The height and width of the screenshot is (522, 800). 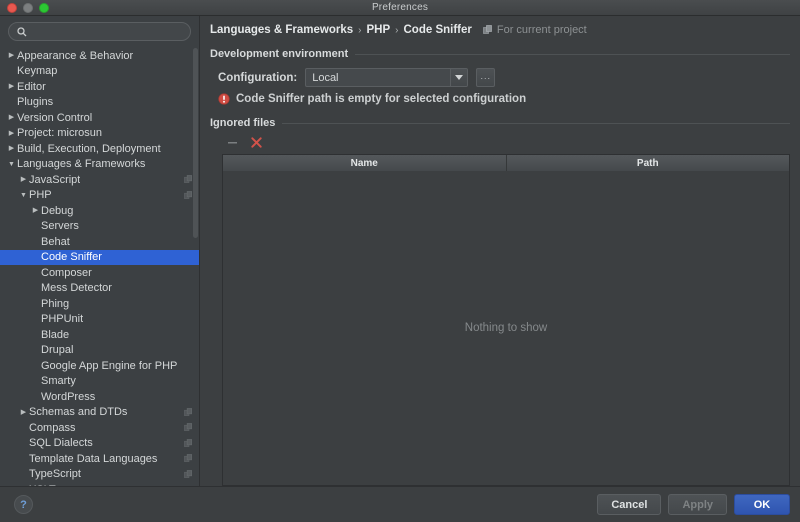 What do you see at coordinates (99, 351) in the screenshot?
I see `sidebar-item-drupal: ▶Drupal` at bounding box center [99, 351].